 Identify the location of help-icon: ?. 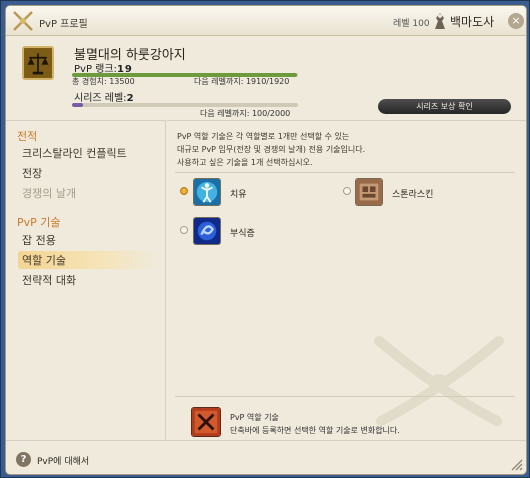
(23, 459).